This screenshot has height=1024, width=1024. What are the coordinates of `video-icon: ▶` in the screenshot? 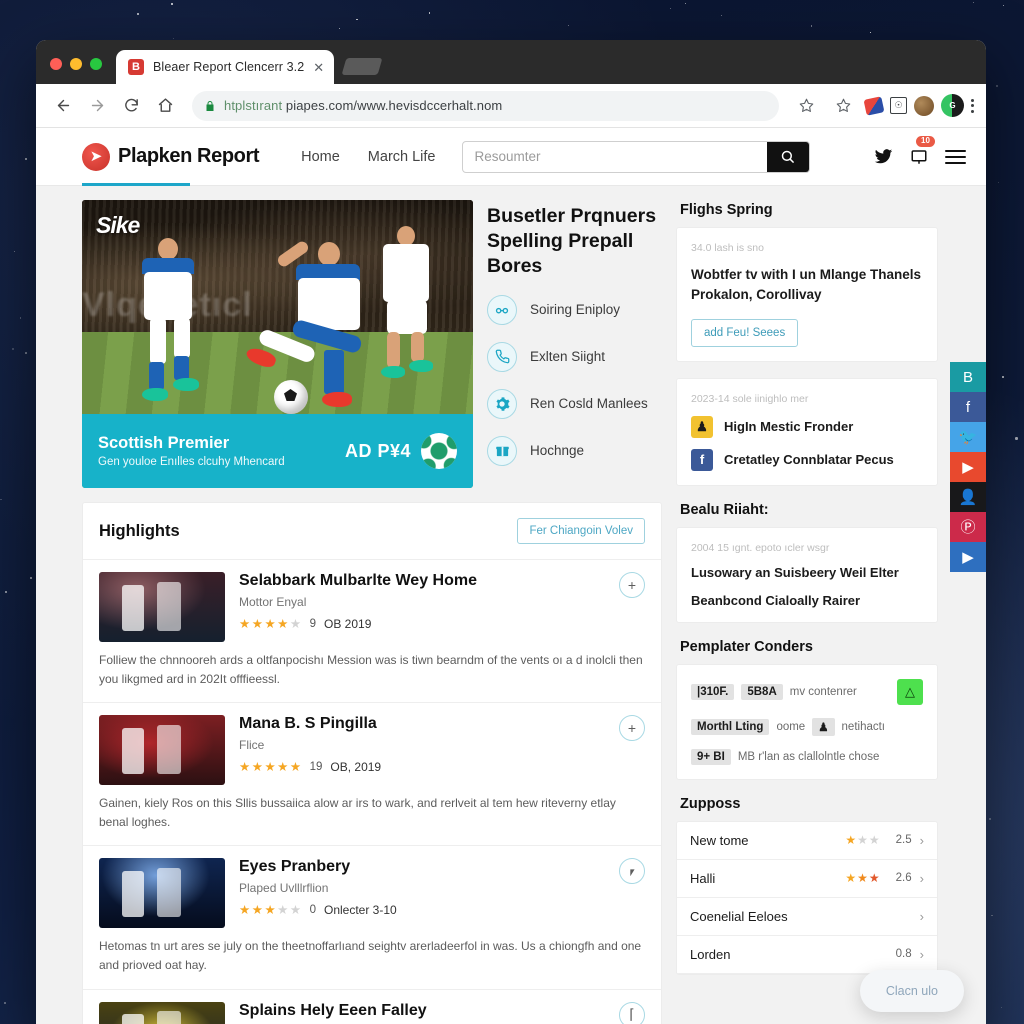 It's located at (968, 557).